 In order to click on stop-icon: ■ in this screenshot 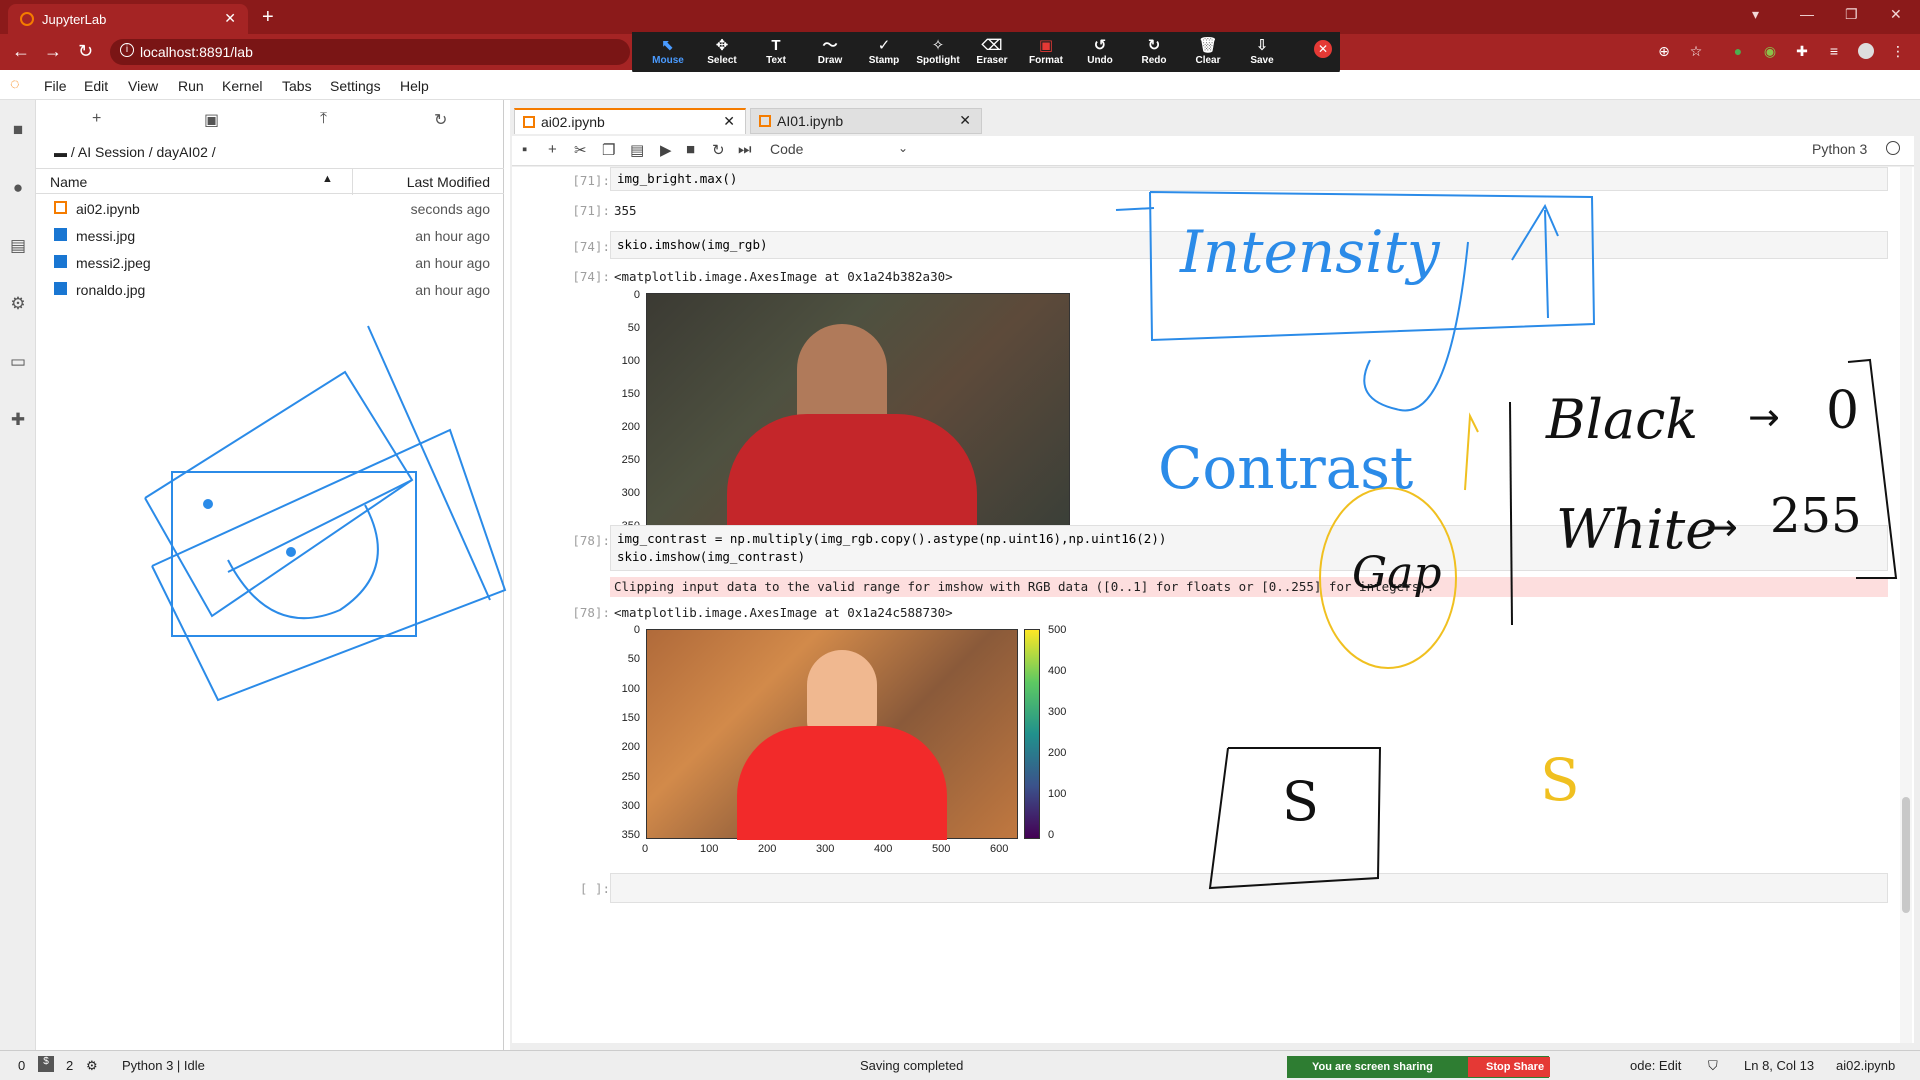, I will do `click(690, 149)`.